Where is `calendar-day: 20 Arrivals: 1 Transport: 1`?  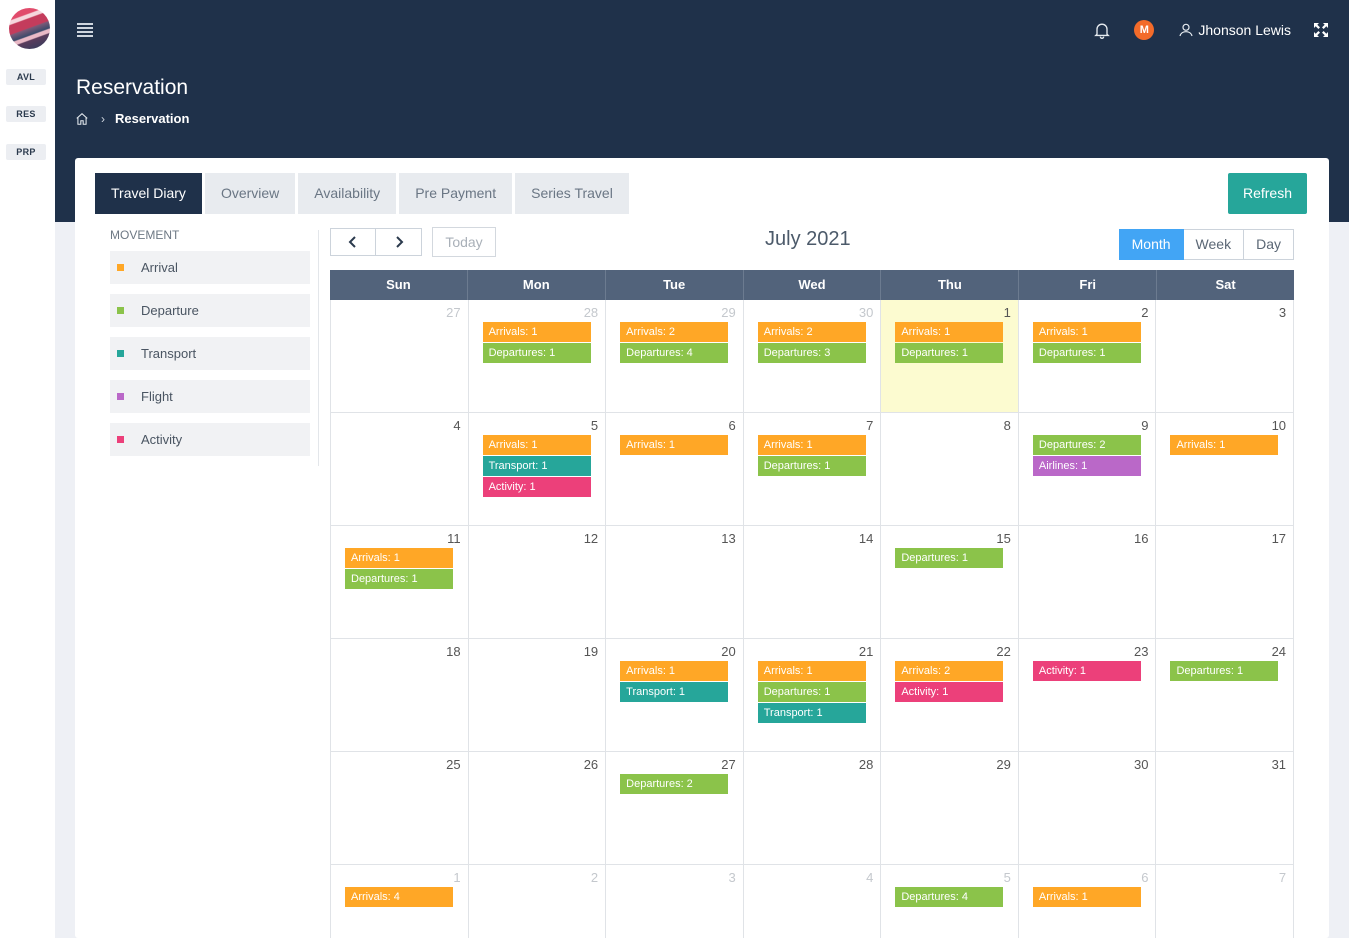
calendar-day: 20 Arrivals: 1 Transport: 1 is located at coordinates (675, 695).